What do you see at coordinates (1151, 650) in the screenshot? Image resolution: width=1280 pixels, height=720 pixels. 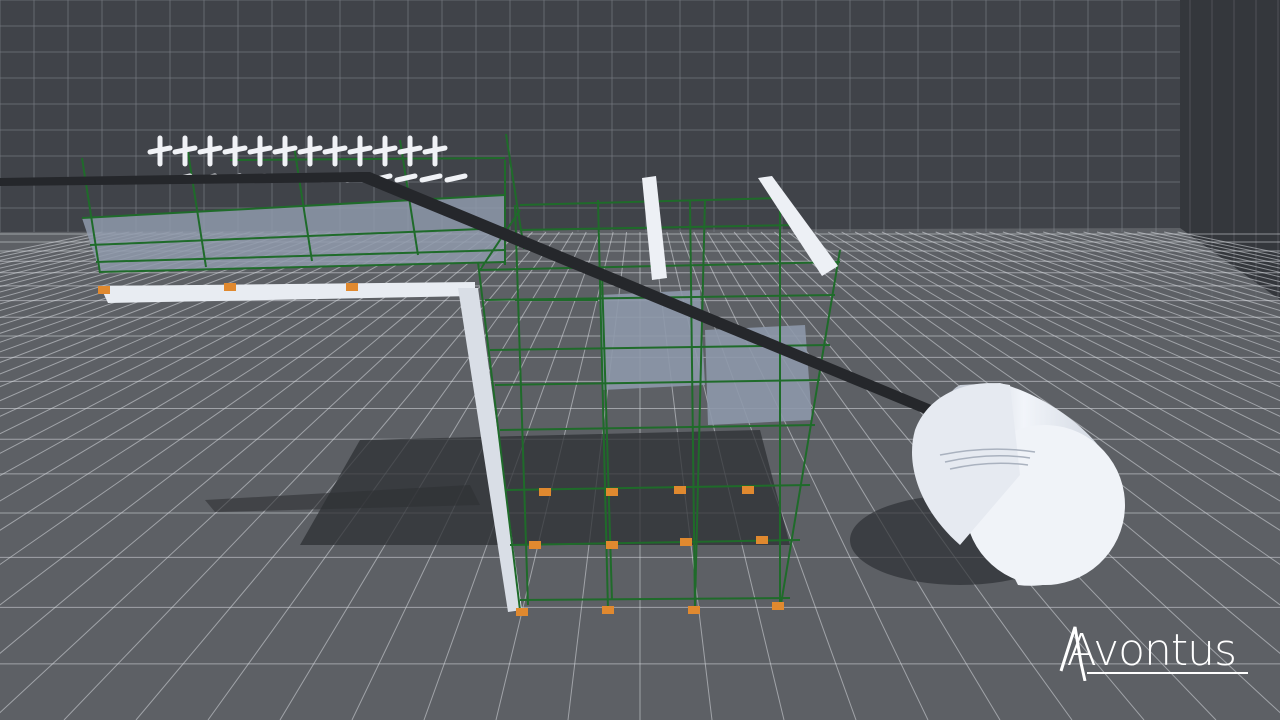 I see `logo-text: Avontus` at bounding box center [1151, 650].